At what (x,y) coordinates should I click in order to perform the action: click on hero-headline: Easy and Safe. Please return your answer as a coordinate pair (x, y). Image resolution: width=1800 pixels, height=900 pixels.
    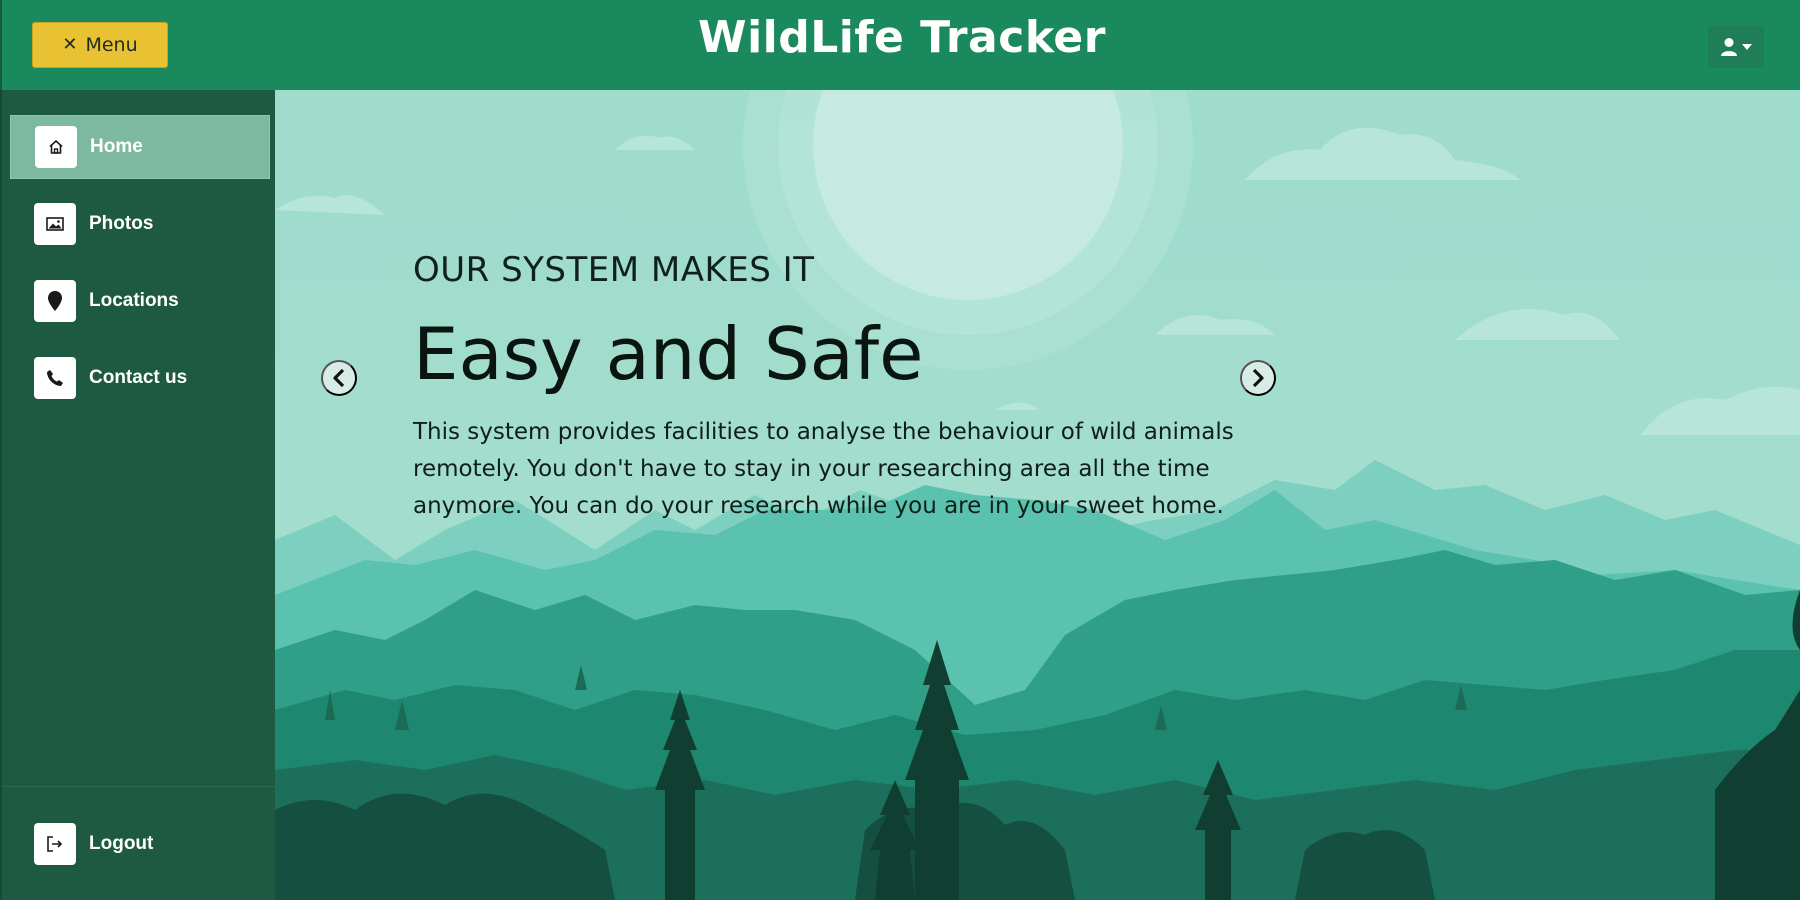
    Looking at the image, I should click on (668, 354).